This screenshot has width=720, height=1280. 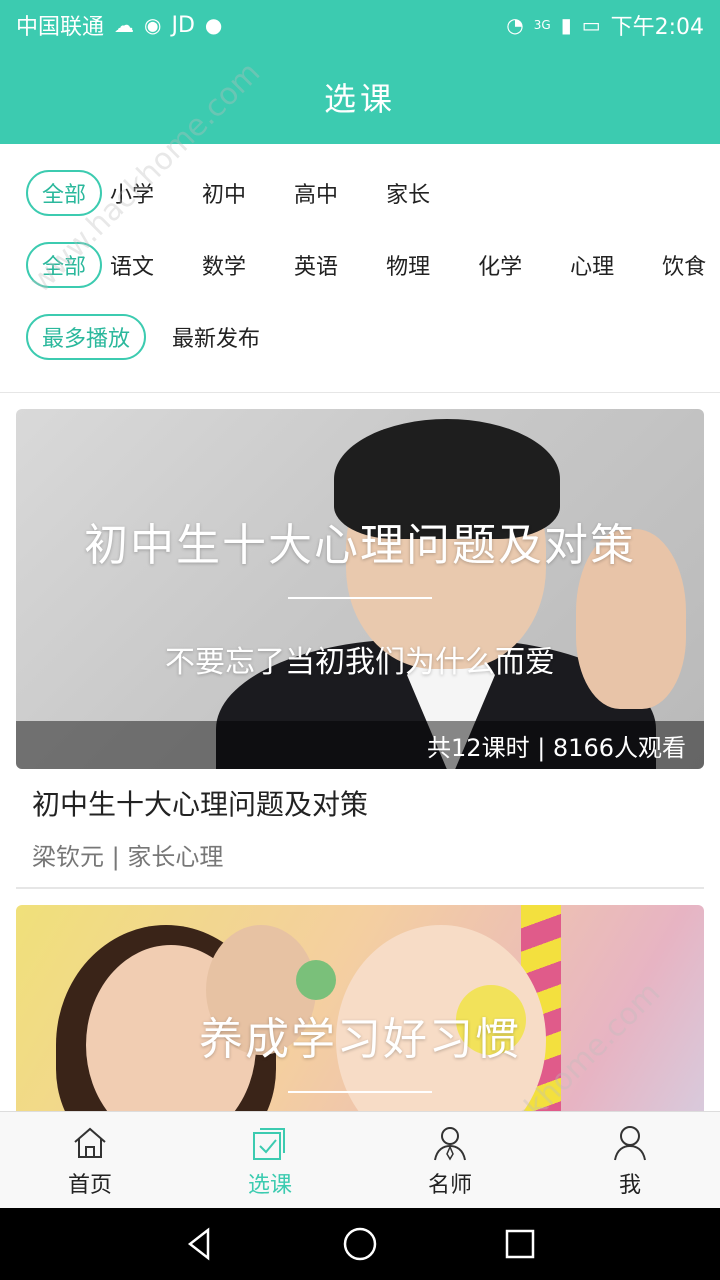 I want to click on subject-chip-chinese: 语文, so click(x=144, y=265).